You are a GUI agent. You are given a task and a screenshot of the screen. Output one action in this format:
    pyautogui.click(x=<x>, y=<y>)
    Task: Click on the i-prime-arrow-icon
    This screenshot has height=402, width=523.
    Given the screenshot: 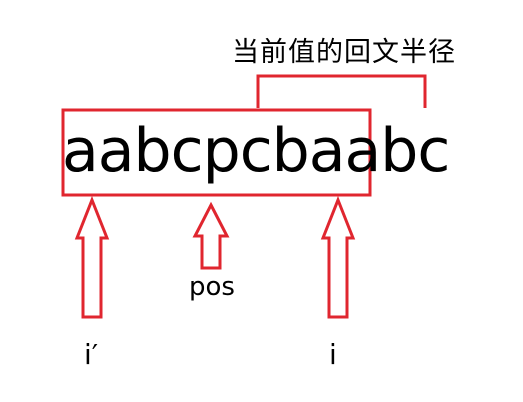 What is the action you would take?
    pyautogui.click(x=92, y=257)
    